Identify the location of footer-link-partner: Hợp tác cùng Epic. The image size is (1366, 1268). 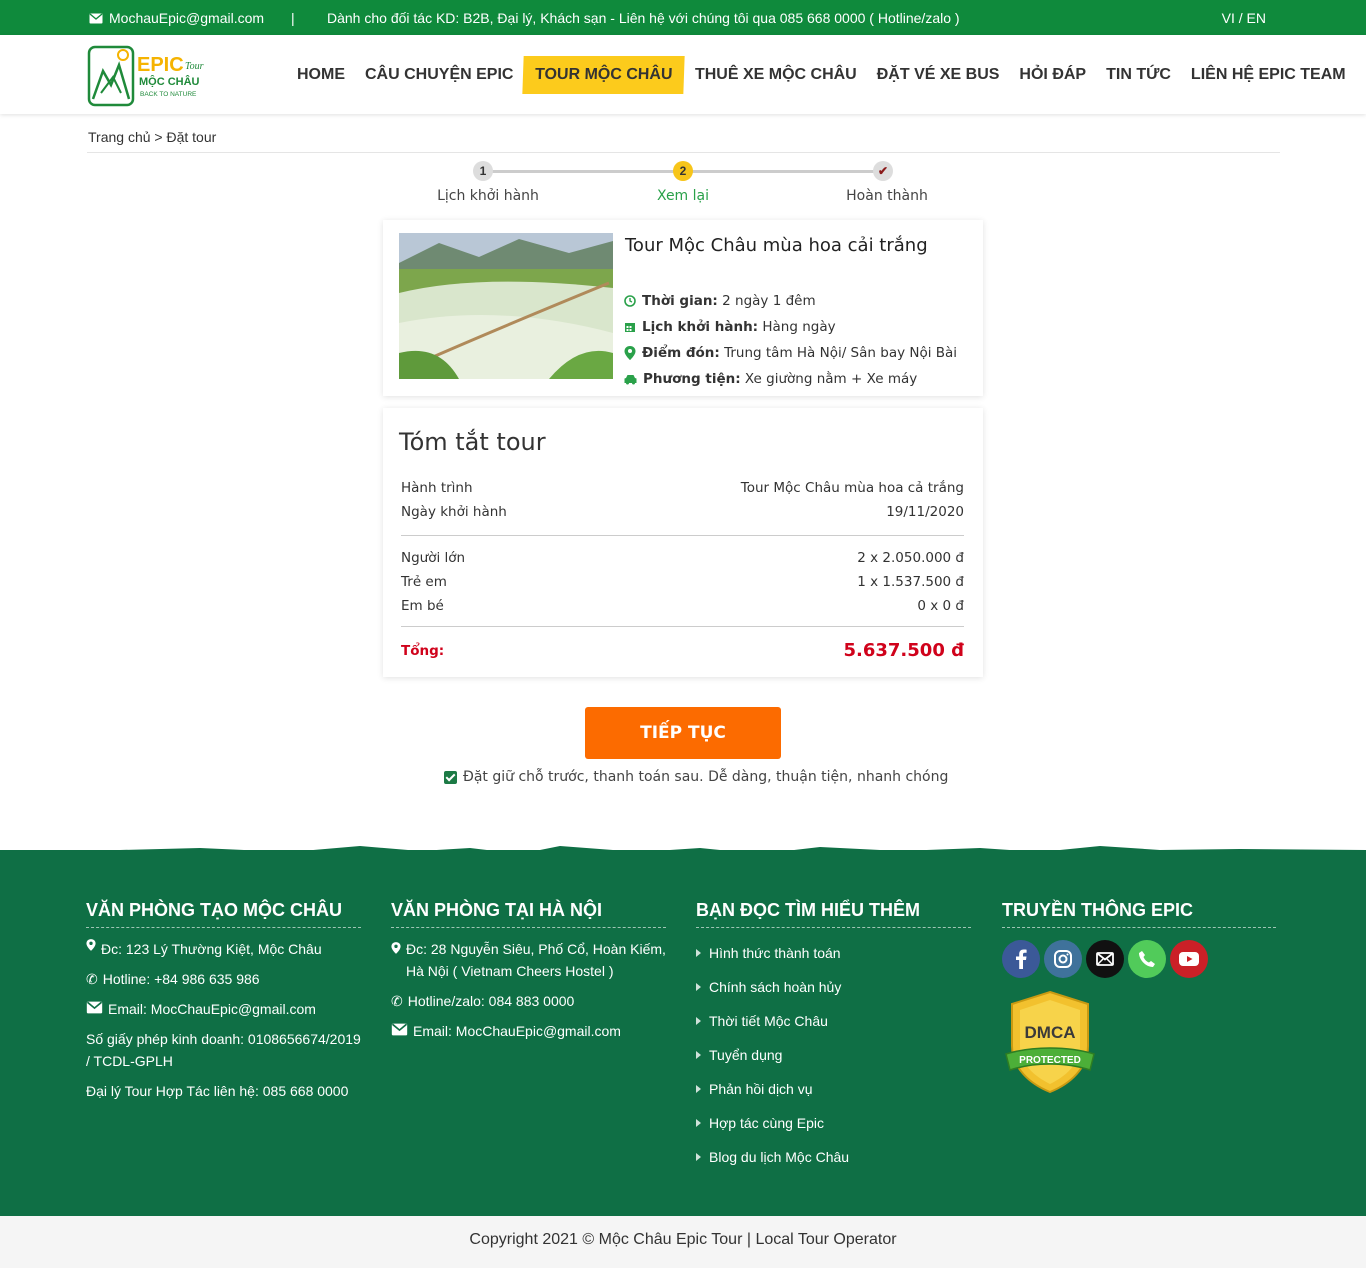
(833, 1123).